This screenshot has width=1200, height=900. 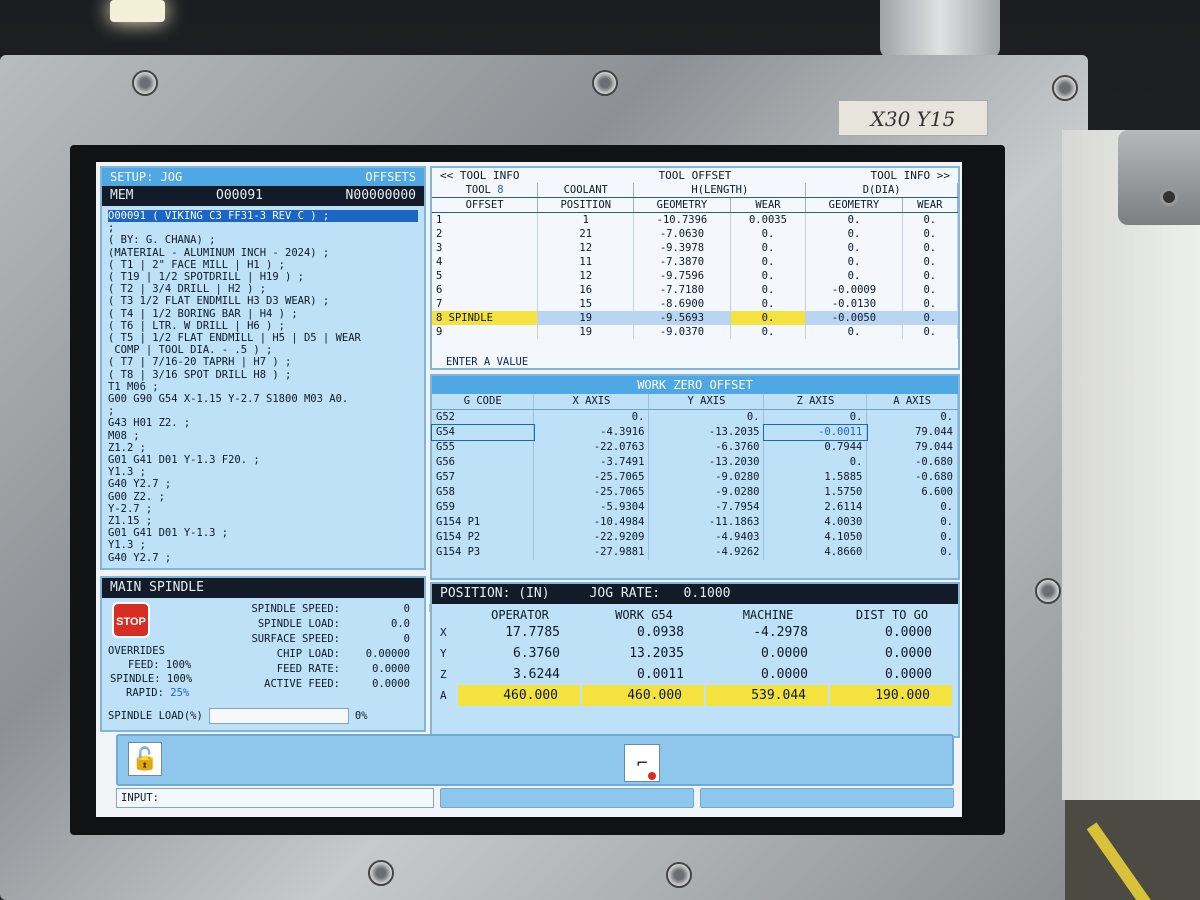 What do you see at coordinates (695, 234) in the screenshot?
I see `tool-offset-row: 2 21 -7.0630 0. 0. 0.` at bounding box center [695, 234].